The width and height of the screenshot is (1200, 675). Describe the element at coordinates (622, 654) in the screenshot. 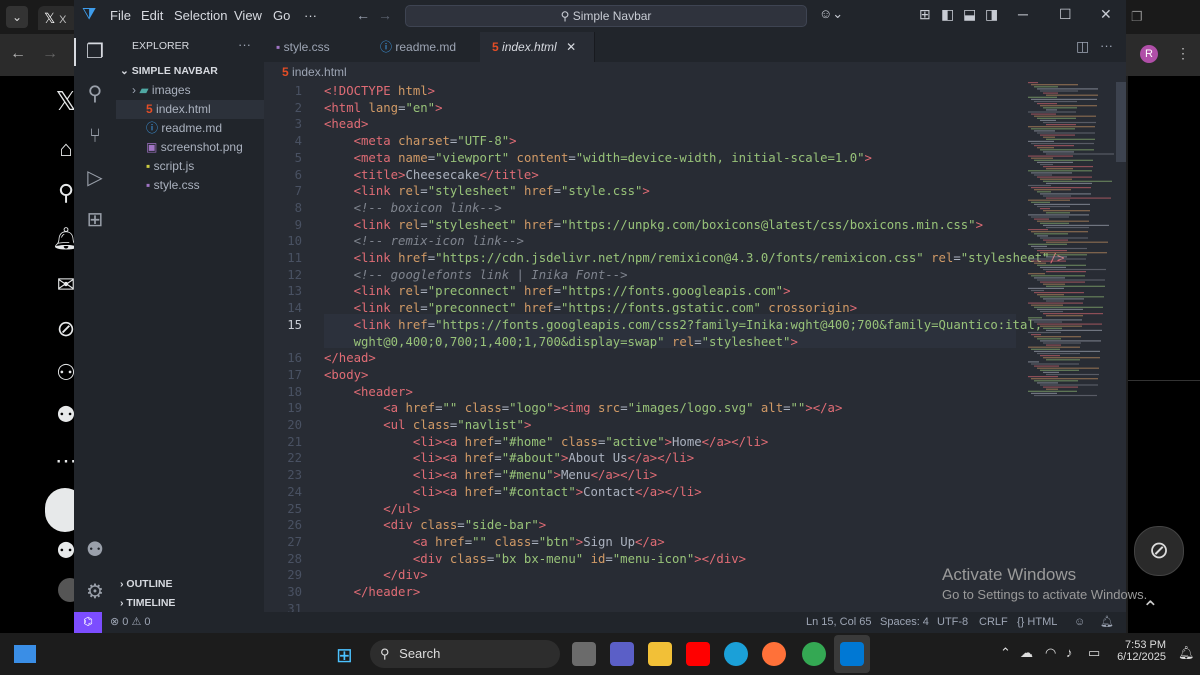

I see `teams-icon` at that location.